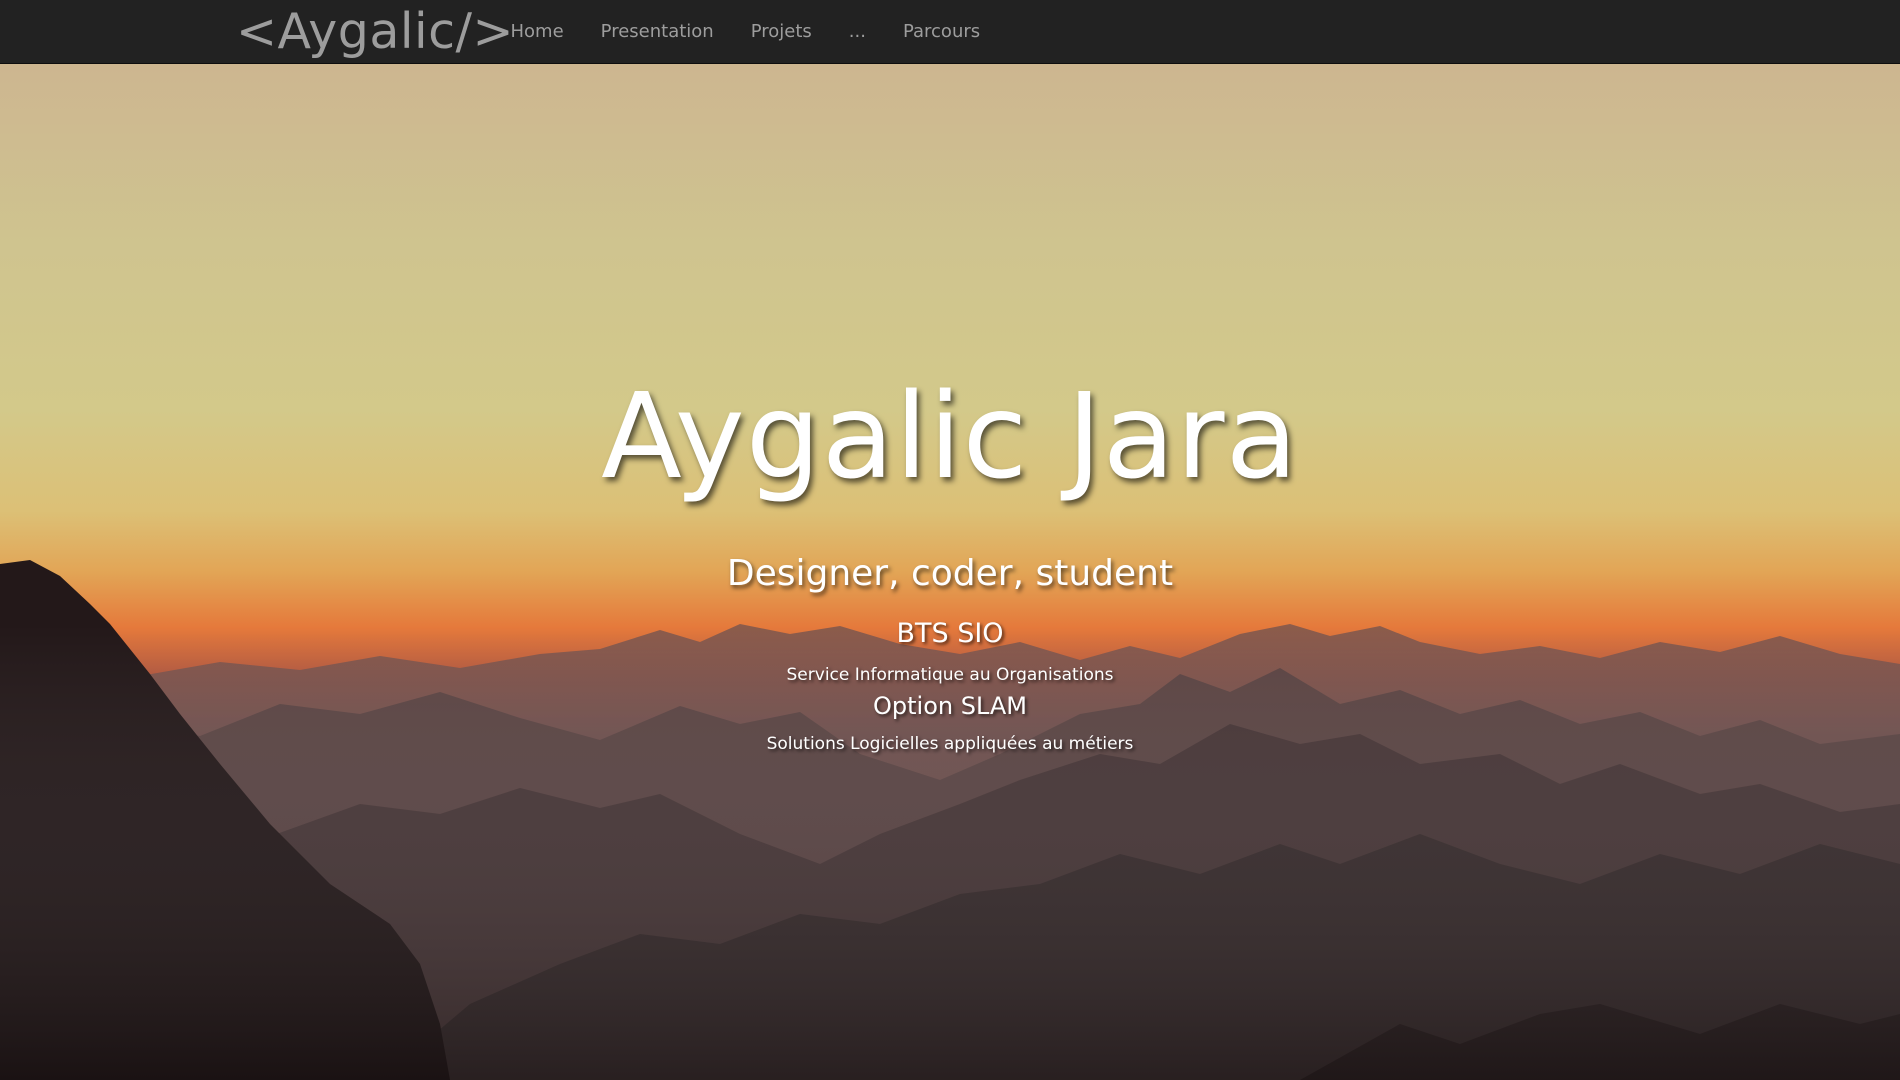  I want to click on nav-item-projets: Projets, so click(781, 32).